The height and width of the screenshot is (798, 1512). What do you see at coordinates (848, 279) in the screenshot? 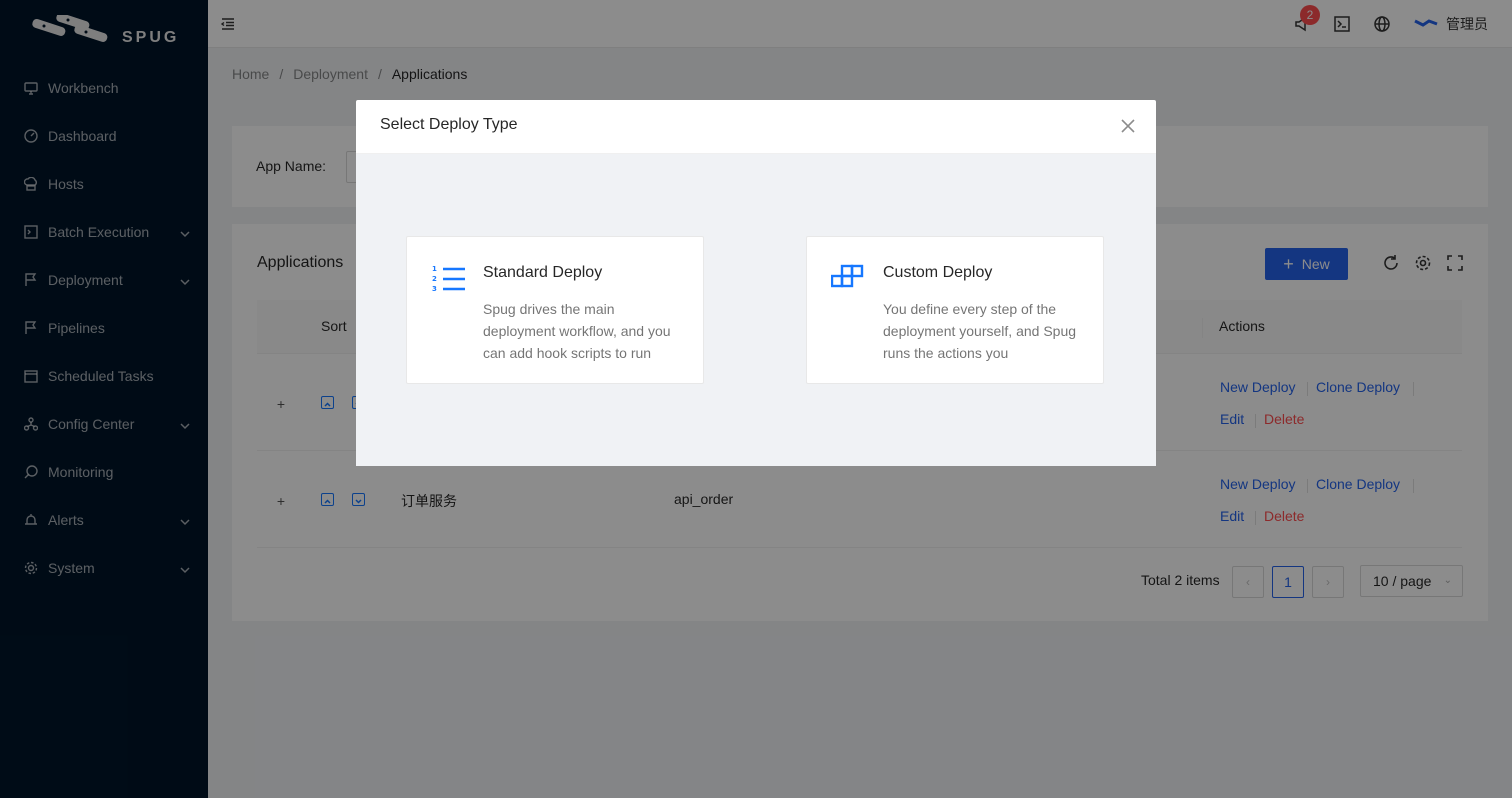
I see `build-blocks-icon` at bounding box center [848, 279].